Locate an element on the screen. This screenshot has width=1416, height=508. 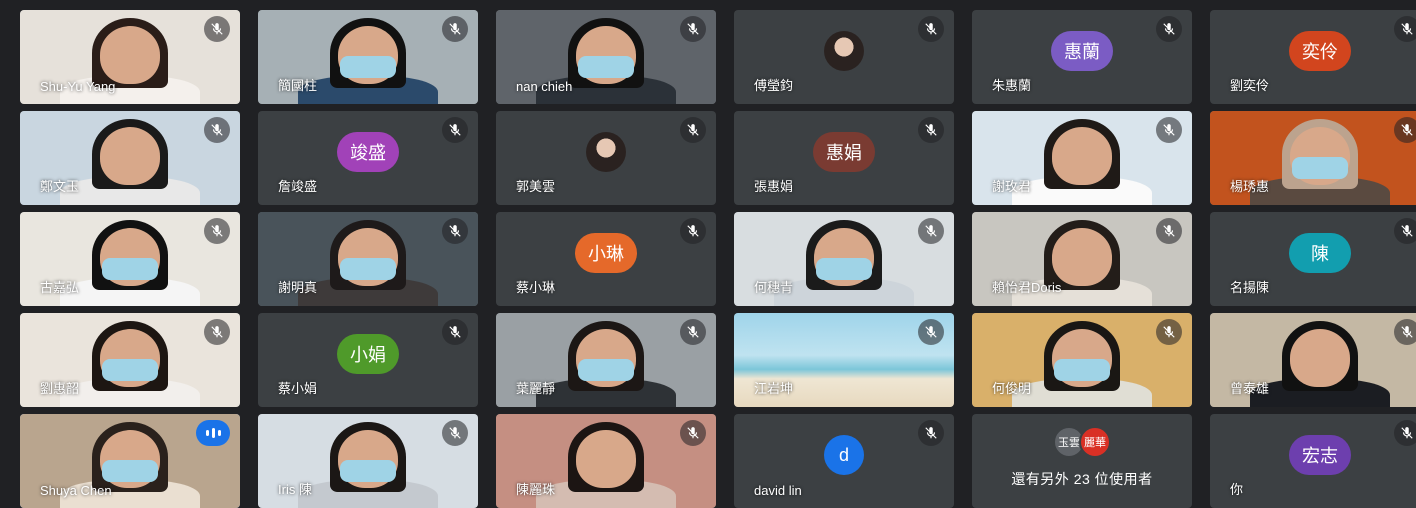
participant-tile: 葉麗靜 is located at coordinates (606, 360).